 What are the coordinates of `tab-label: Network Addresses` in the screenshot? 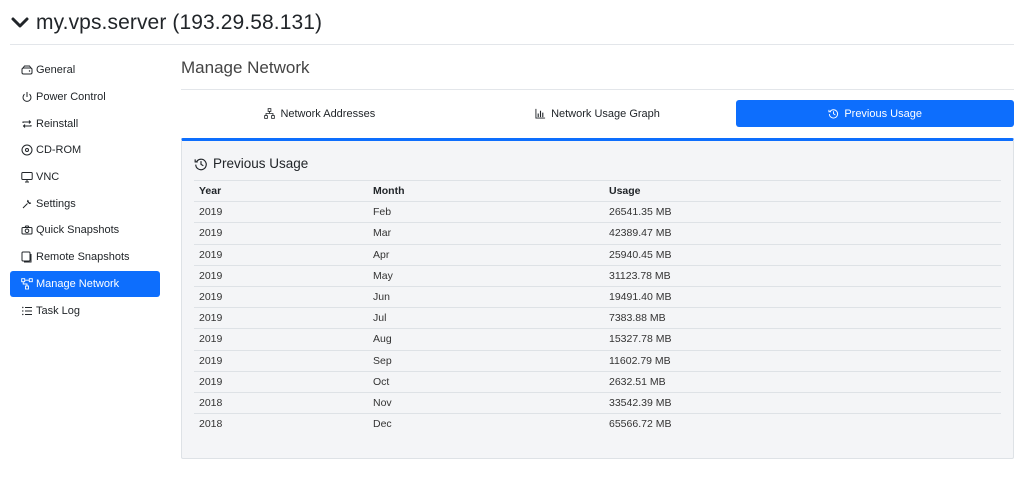 It's located at (328, 113).